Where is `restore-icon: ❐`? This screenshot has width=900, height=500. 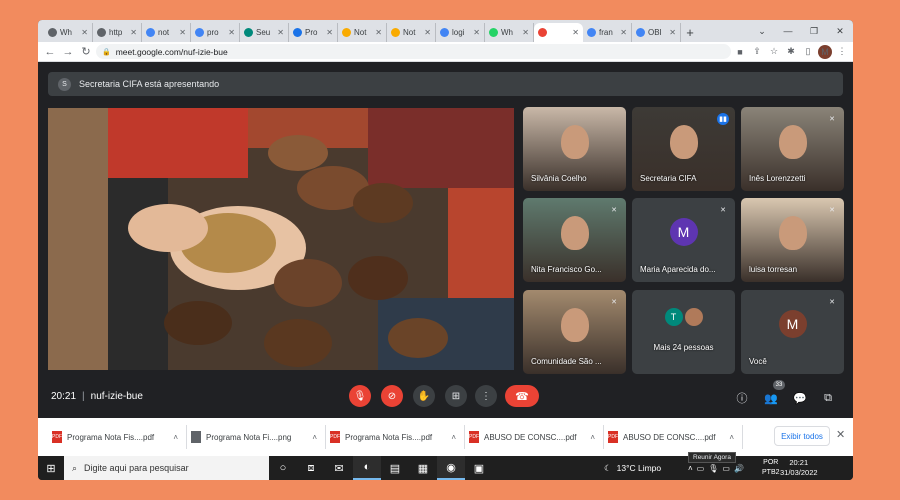 restore-icon: ❐ is located at coordinates (814, 31).